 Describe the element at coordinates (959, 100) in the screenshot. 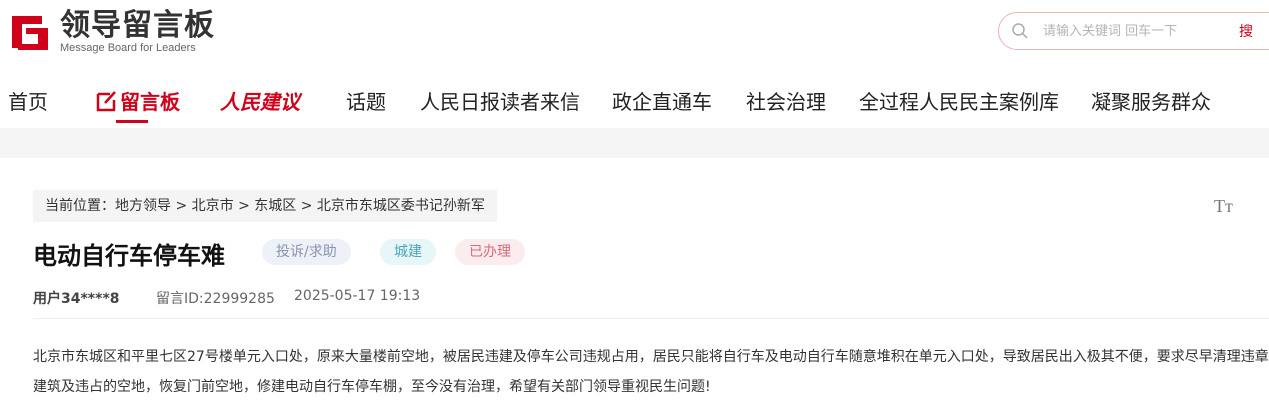

I see `nav-democracy-cases: 全过程人民民主案例库` at that location.